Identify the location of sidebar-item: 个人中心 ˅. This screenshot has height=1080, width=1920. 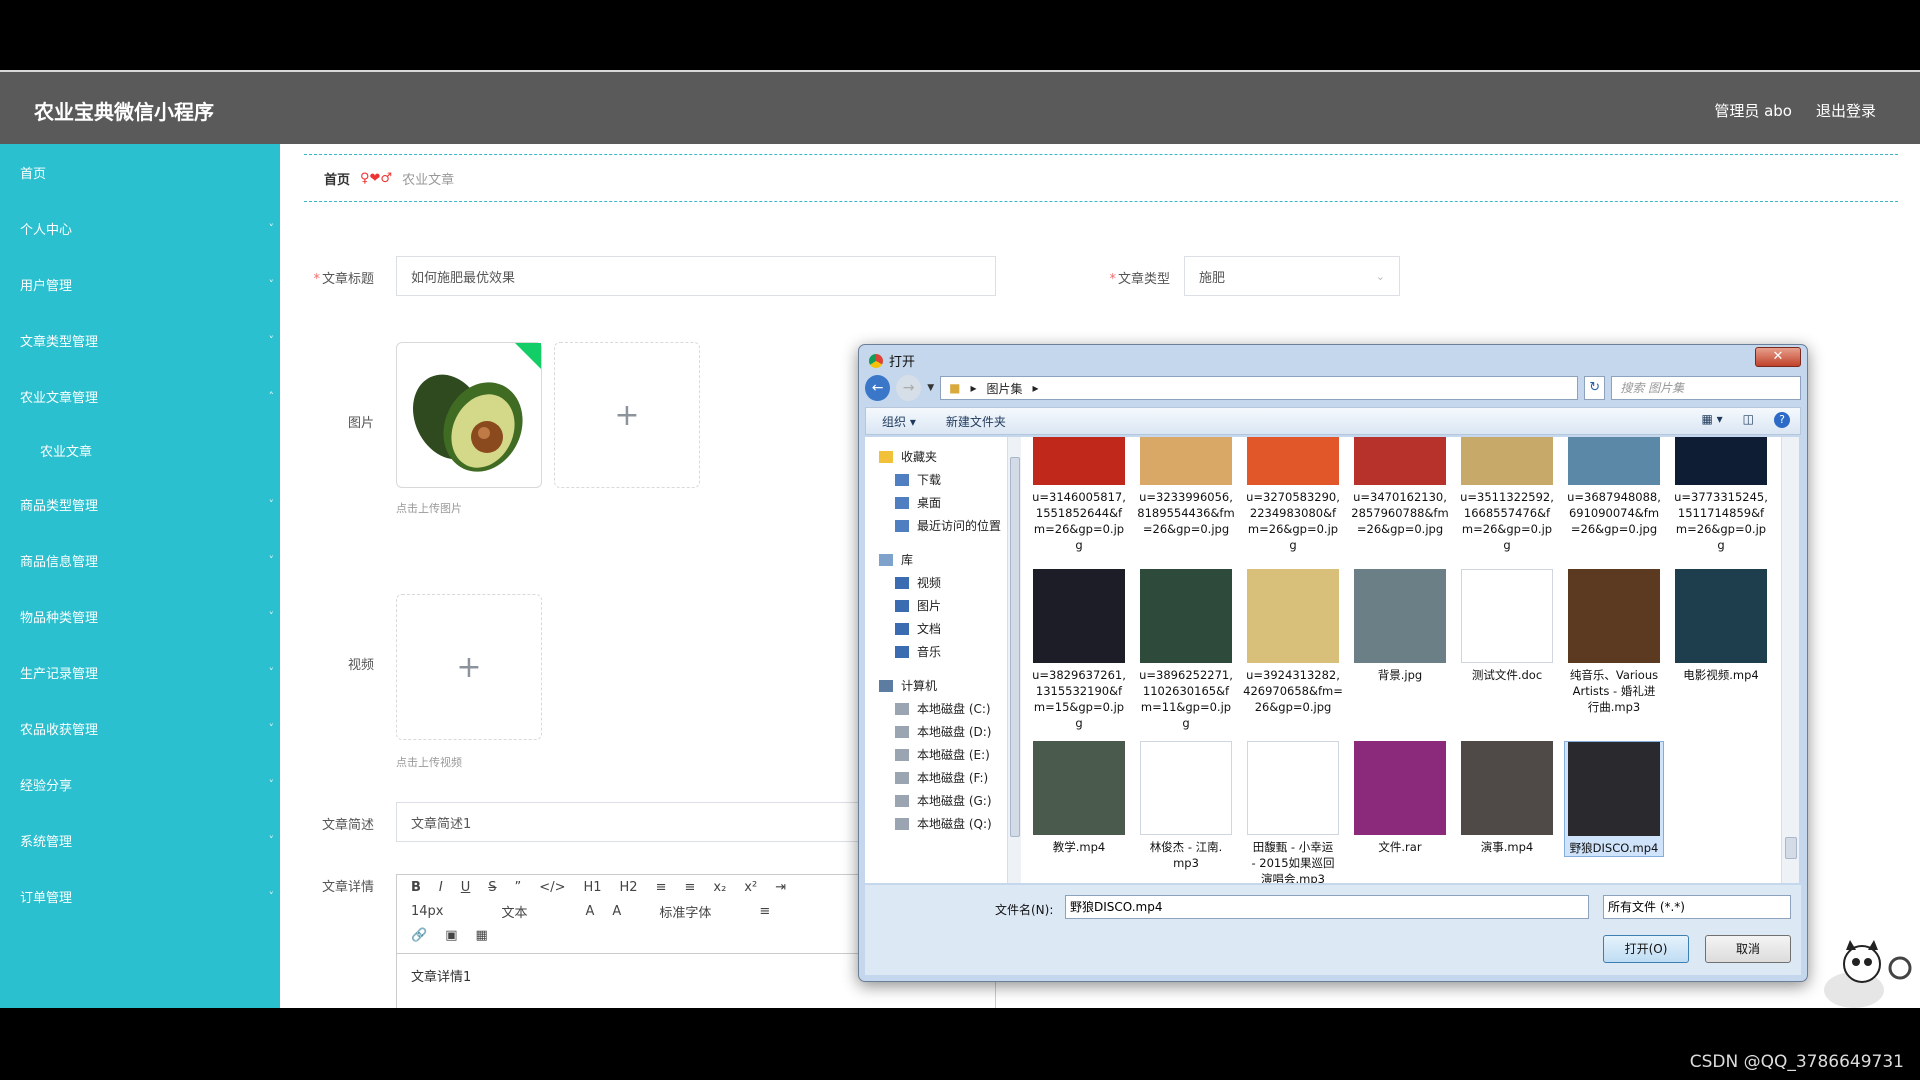
(140, 228).